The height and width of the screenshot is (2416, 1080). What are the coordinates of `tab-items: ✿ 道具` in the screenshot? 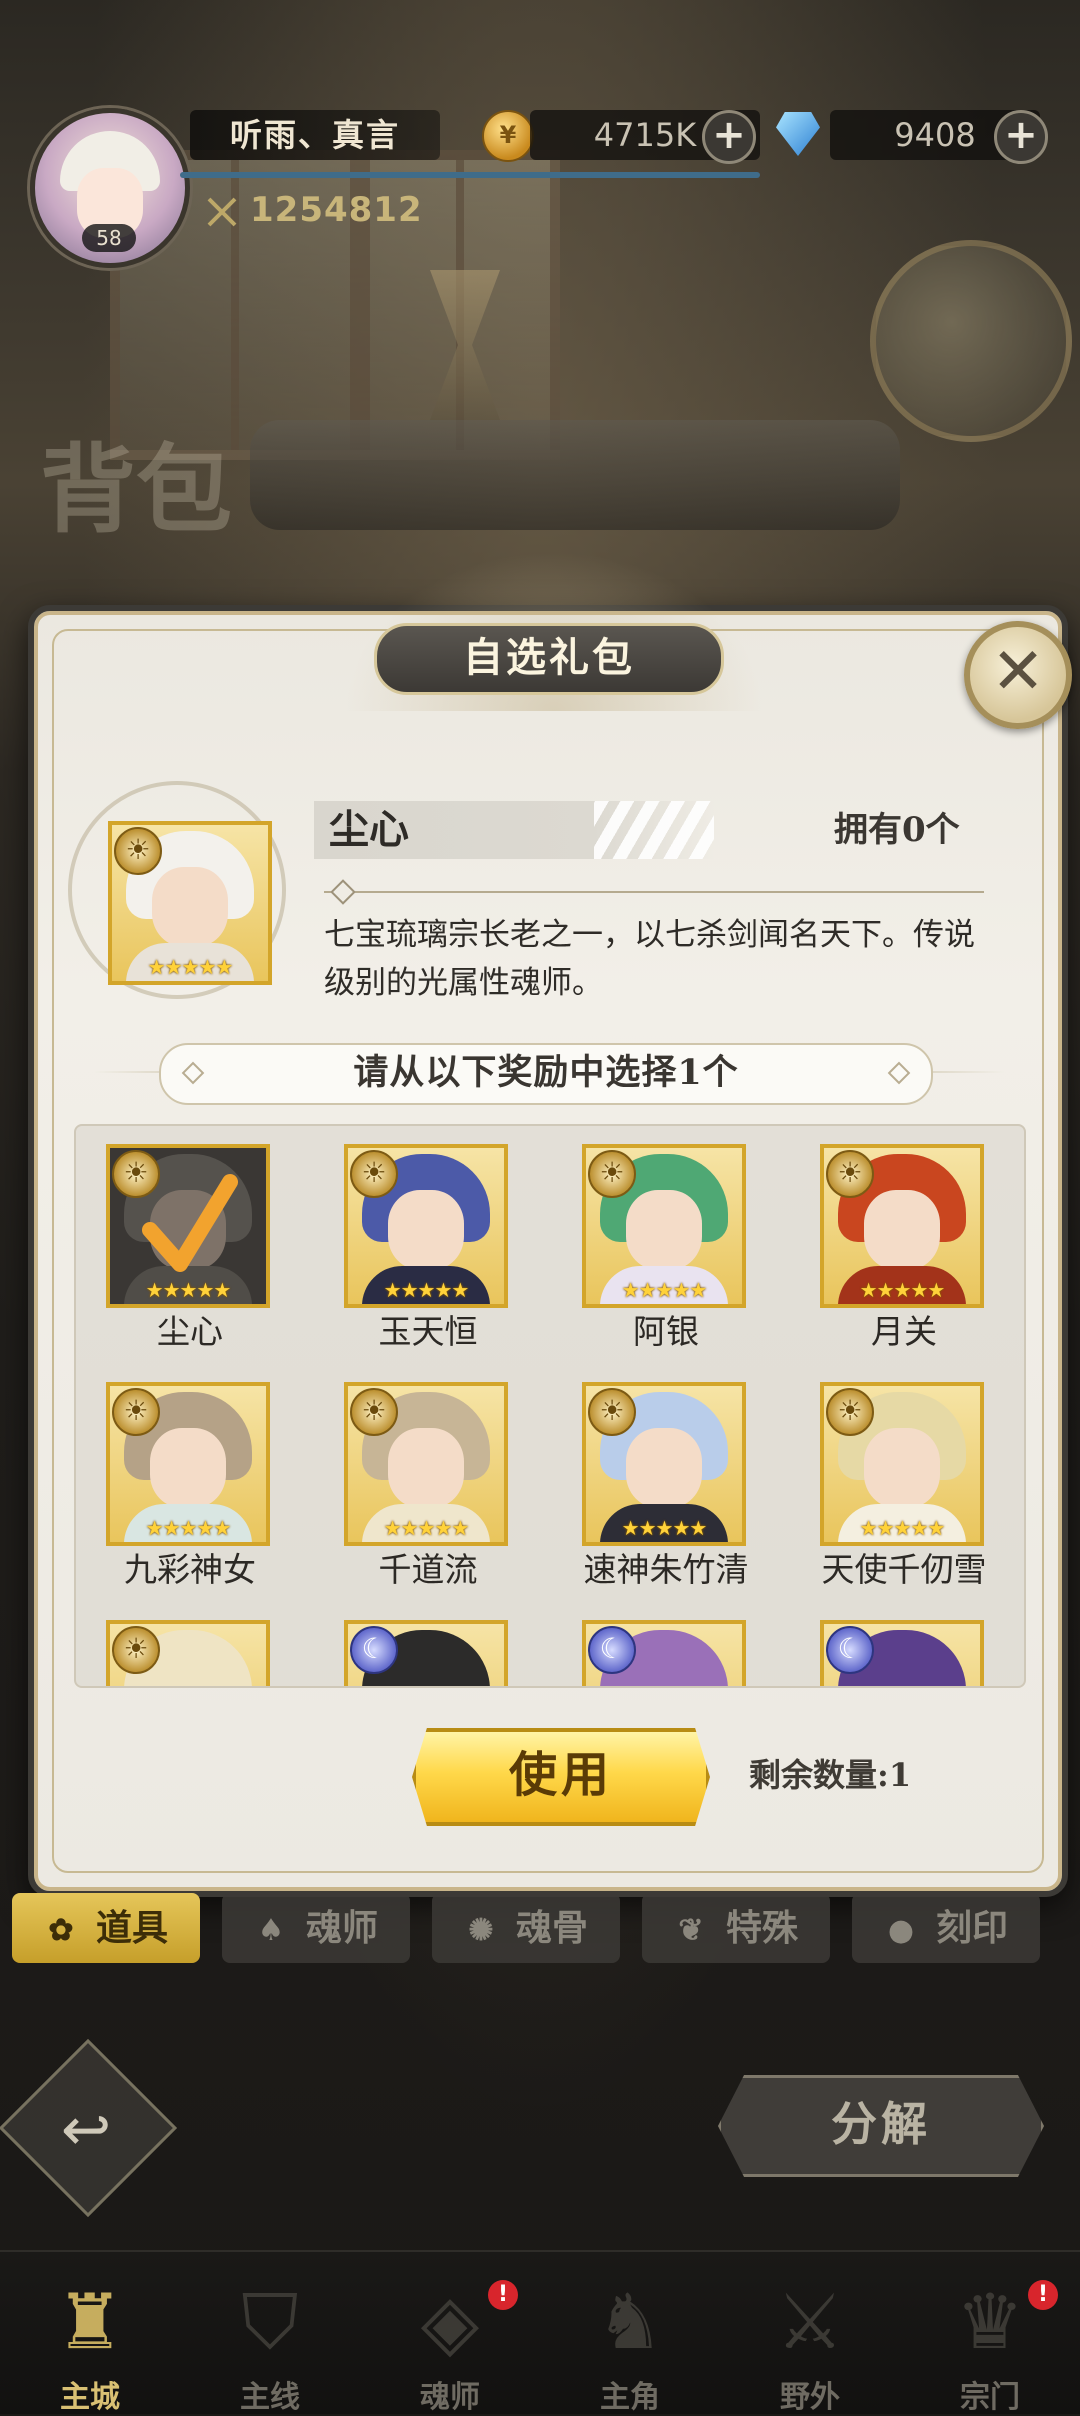 It's located at (106, 1928).